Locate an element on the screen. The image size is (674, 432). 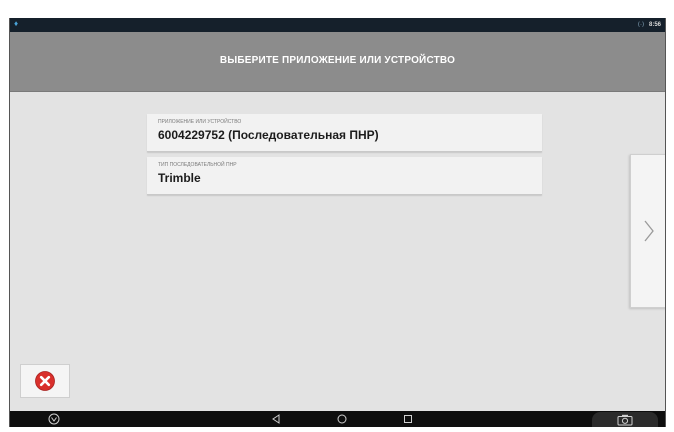
menu-icon is located at coordinates (54, 419).